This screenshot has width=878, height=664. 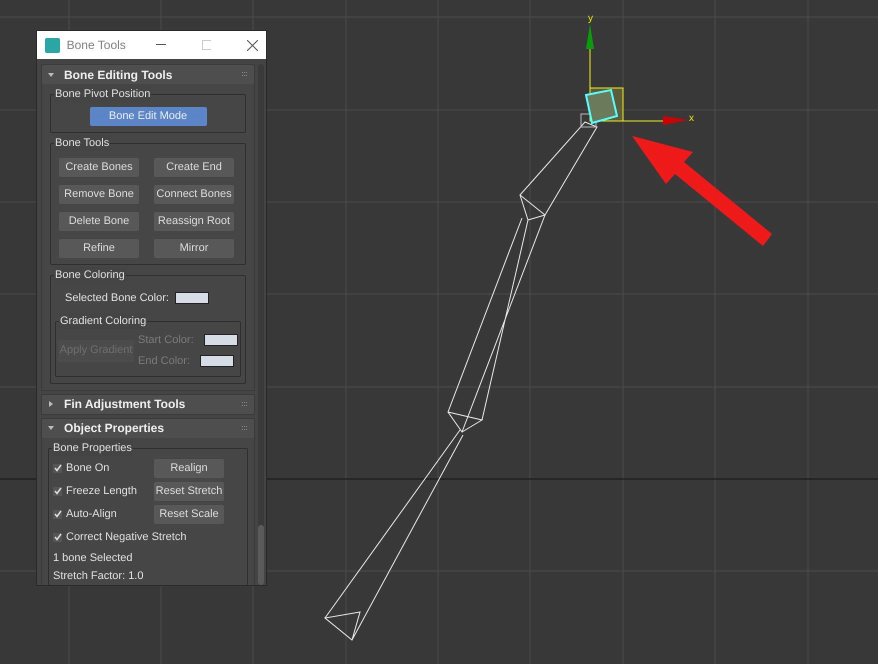 I want to click on checkbox-label: Freeze Length, so click(x=102, y=491).